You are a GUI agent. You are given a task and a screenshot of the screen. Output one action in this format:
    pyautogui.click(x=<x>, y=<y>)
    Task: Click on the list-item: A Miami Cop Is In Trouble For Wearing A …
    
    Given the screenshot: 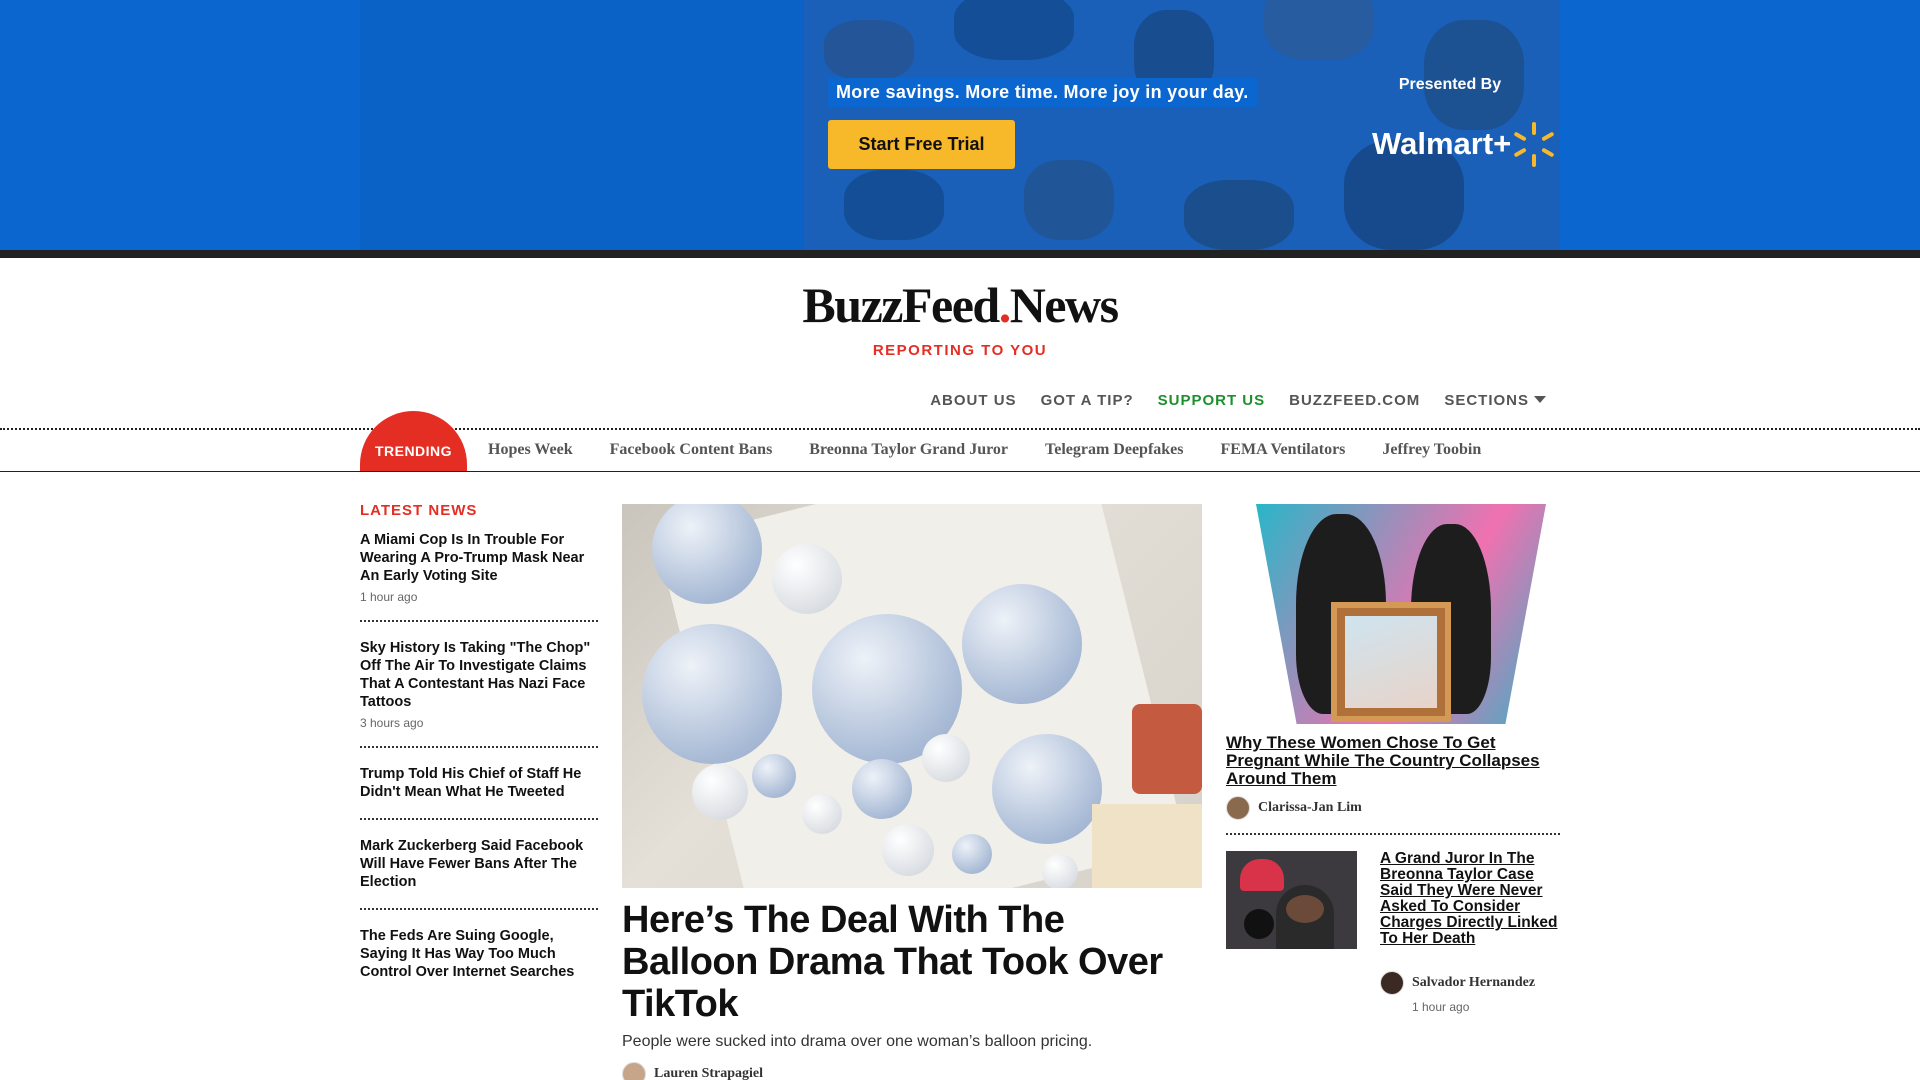 What is the action you would take?
    pyautogui.click(x=479, y=577)
    